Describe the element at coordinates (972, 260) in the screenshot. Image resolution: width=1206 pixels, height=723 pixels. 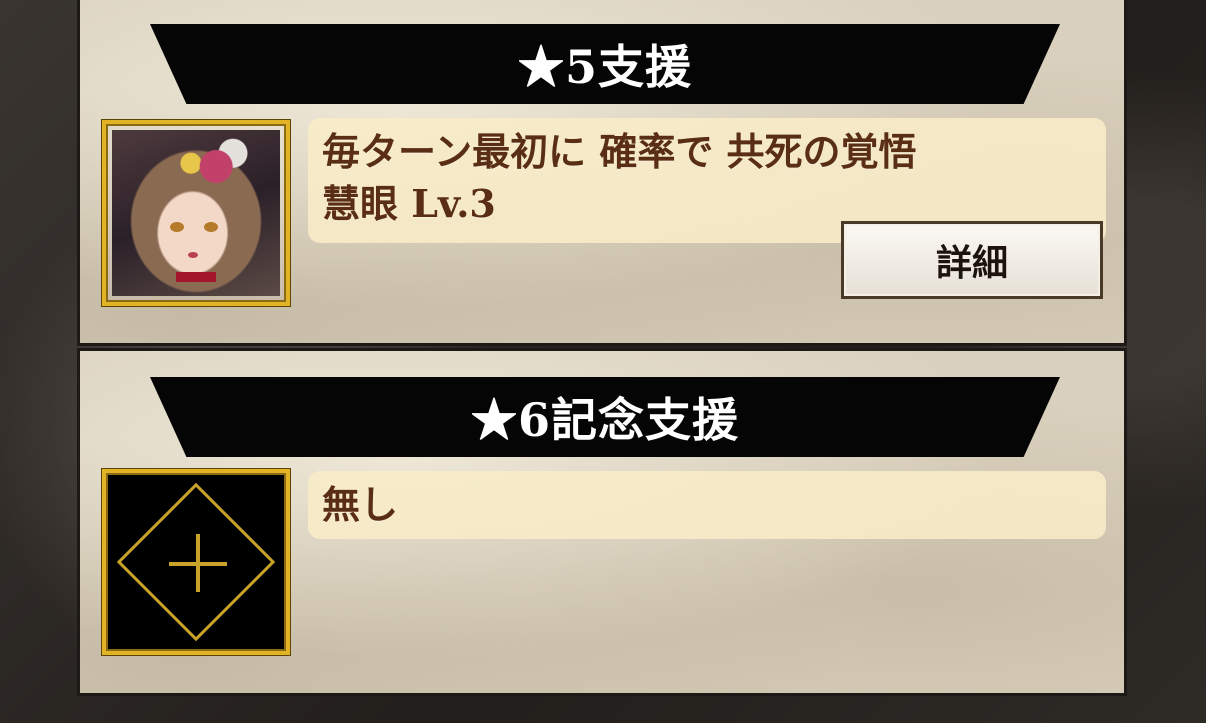
I see `detail-button: 詳細` at that location.